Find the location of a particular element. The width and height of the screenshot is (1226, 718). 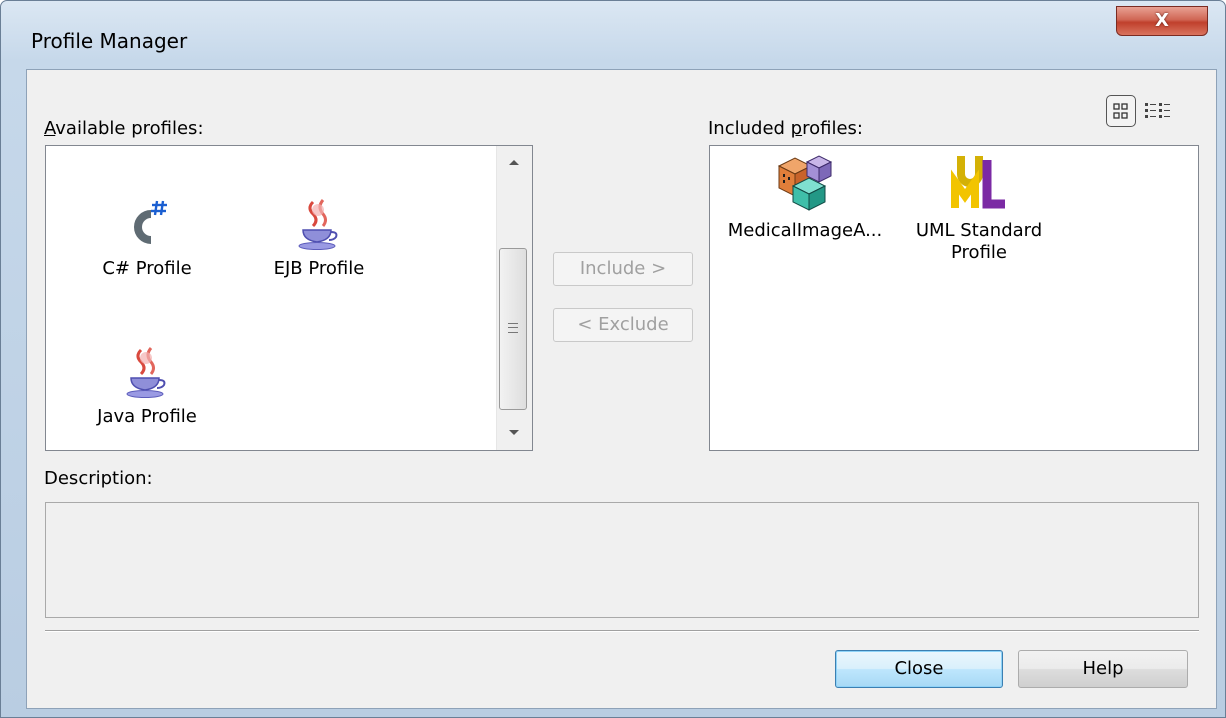

csharp-icon is located at coordinates (150, 222).